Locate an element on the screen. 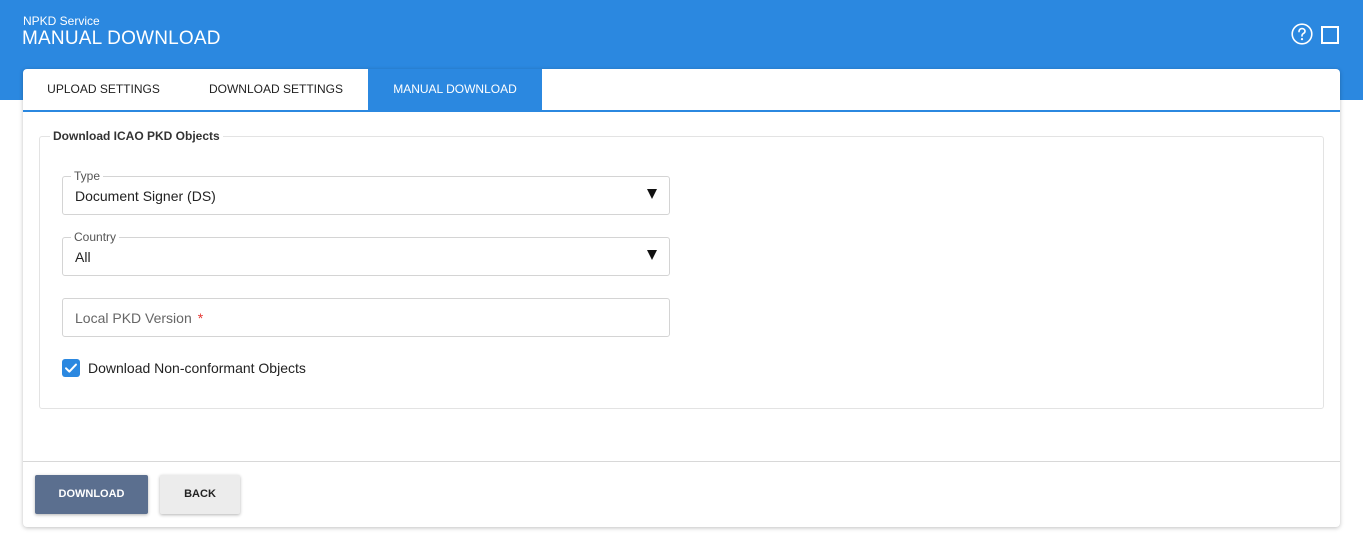 The width and height of the screenshot is (1363, 540). country-value: All is located at coordinates (83, 257).